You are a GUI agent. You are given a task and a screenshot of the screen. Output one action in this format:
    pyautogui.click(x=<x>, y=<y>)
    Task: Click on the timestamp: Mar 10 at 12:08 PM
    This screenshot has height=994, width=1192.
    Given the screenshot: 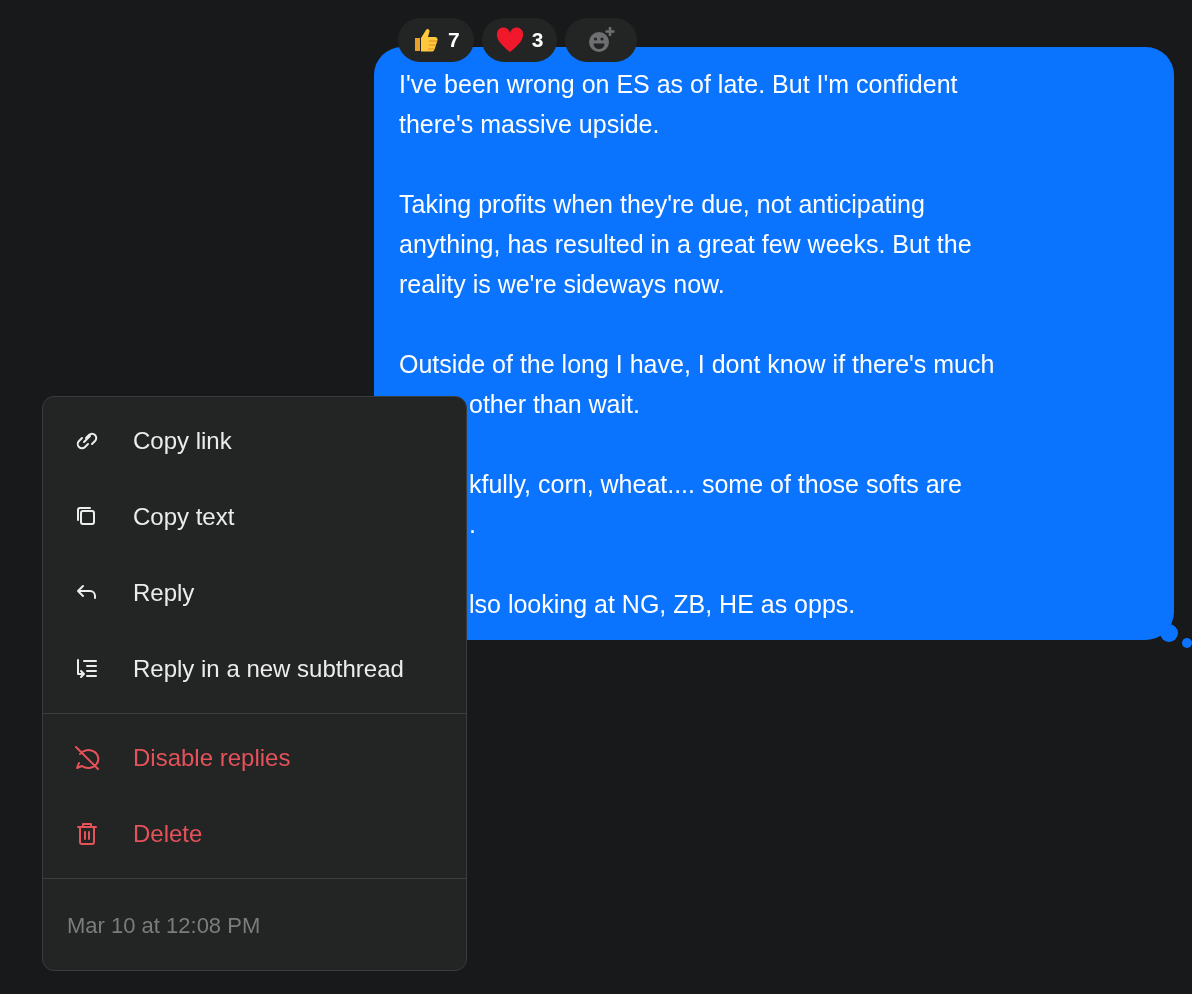 What is the action you would take?
    pyautogui.click(x=164, y=926)
    